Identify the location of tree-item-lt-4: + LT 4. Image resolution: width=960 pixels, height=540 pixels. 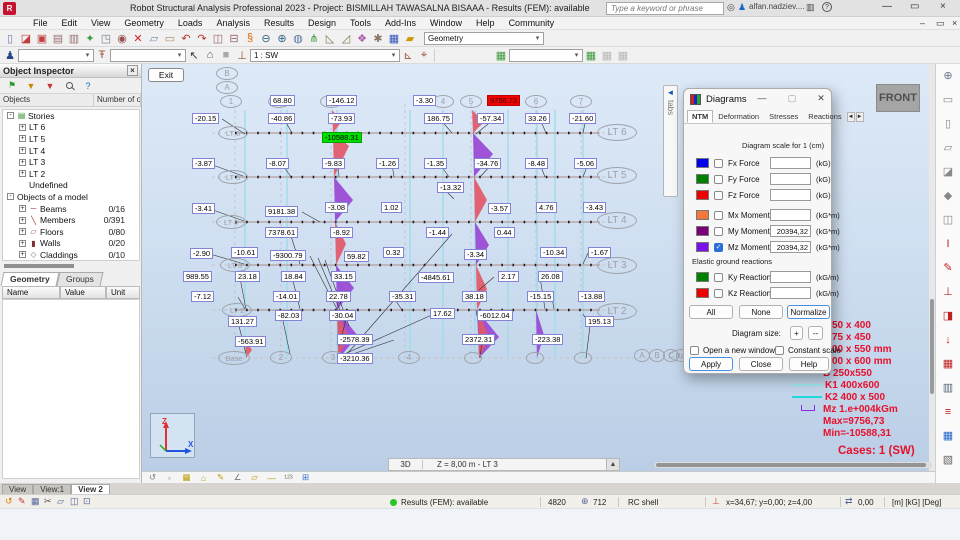
(71, 151).